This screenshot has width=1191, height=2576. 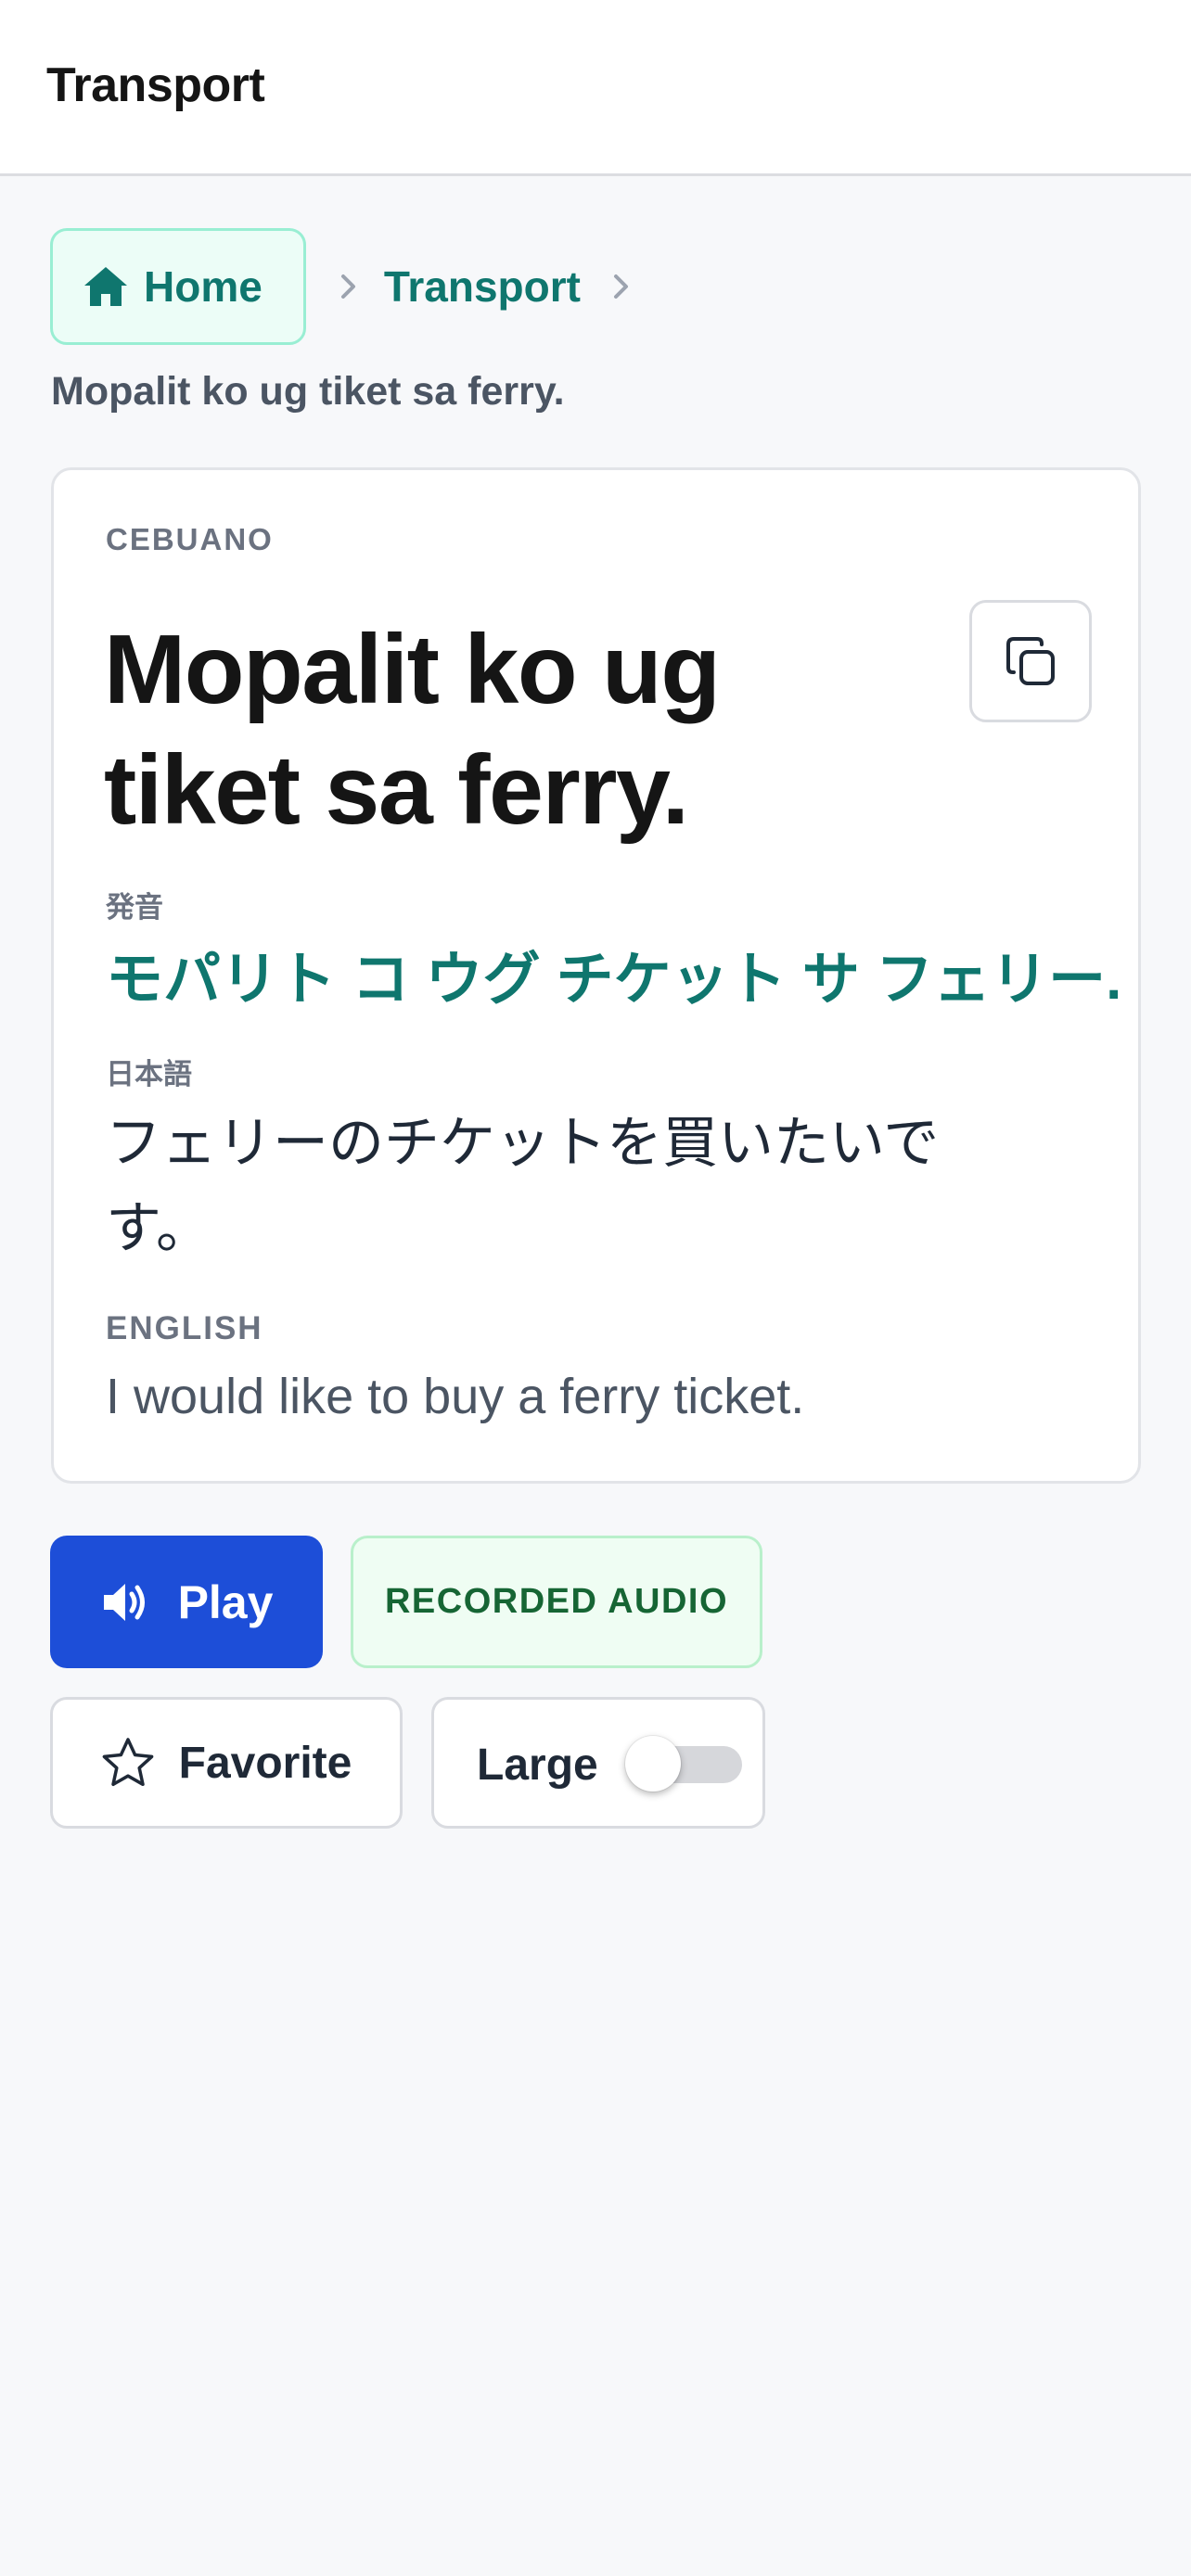 I want to click on breadcrumb-current-phrase: Mopalit ko ug tiket sa ferry., so click(x=308, y=391).